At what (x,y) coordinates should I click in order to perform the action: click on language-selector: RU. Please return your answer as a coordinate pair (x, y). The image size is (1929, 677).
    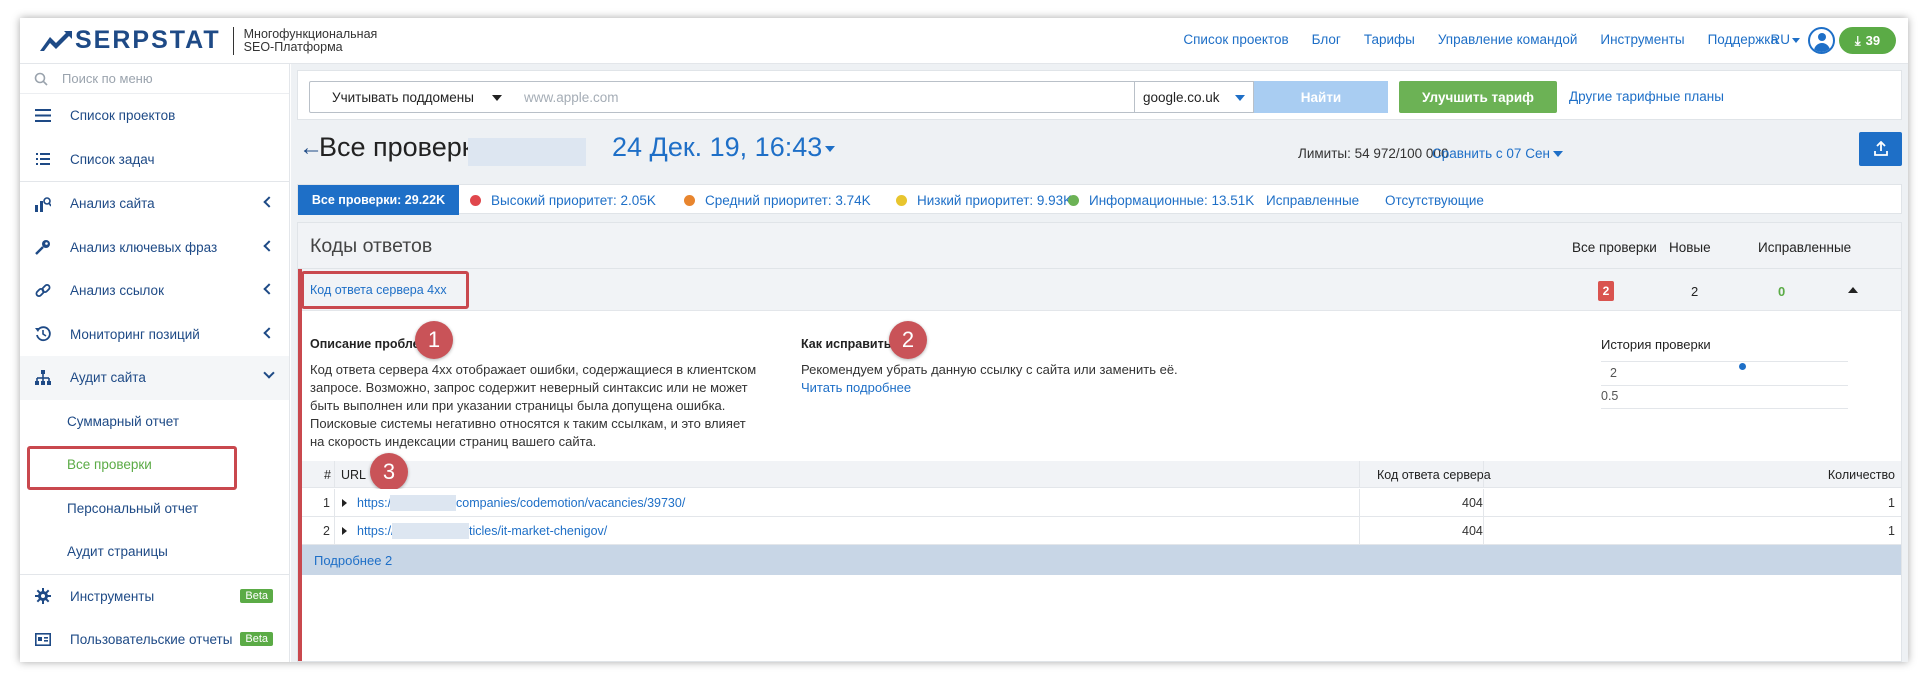
    Looking at the image, I should click on (1785, 39).